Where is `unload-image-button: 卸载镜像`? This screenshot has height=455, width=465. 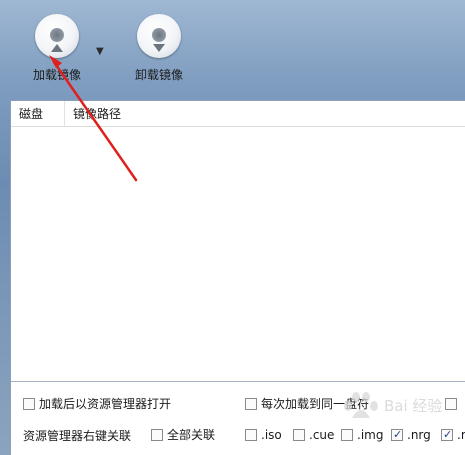 unload-image-button: 卸载镜像 is located at coordinates (159, 48).